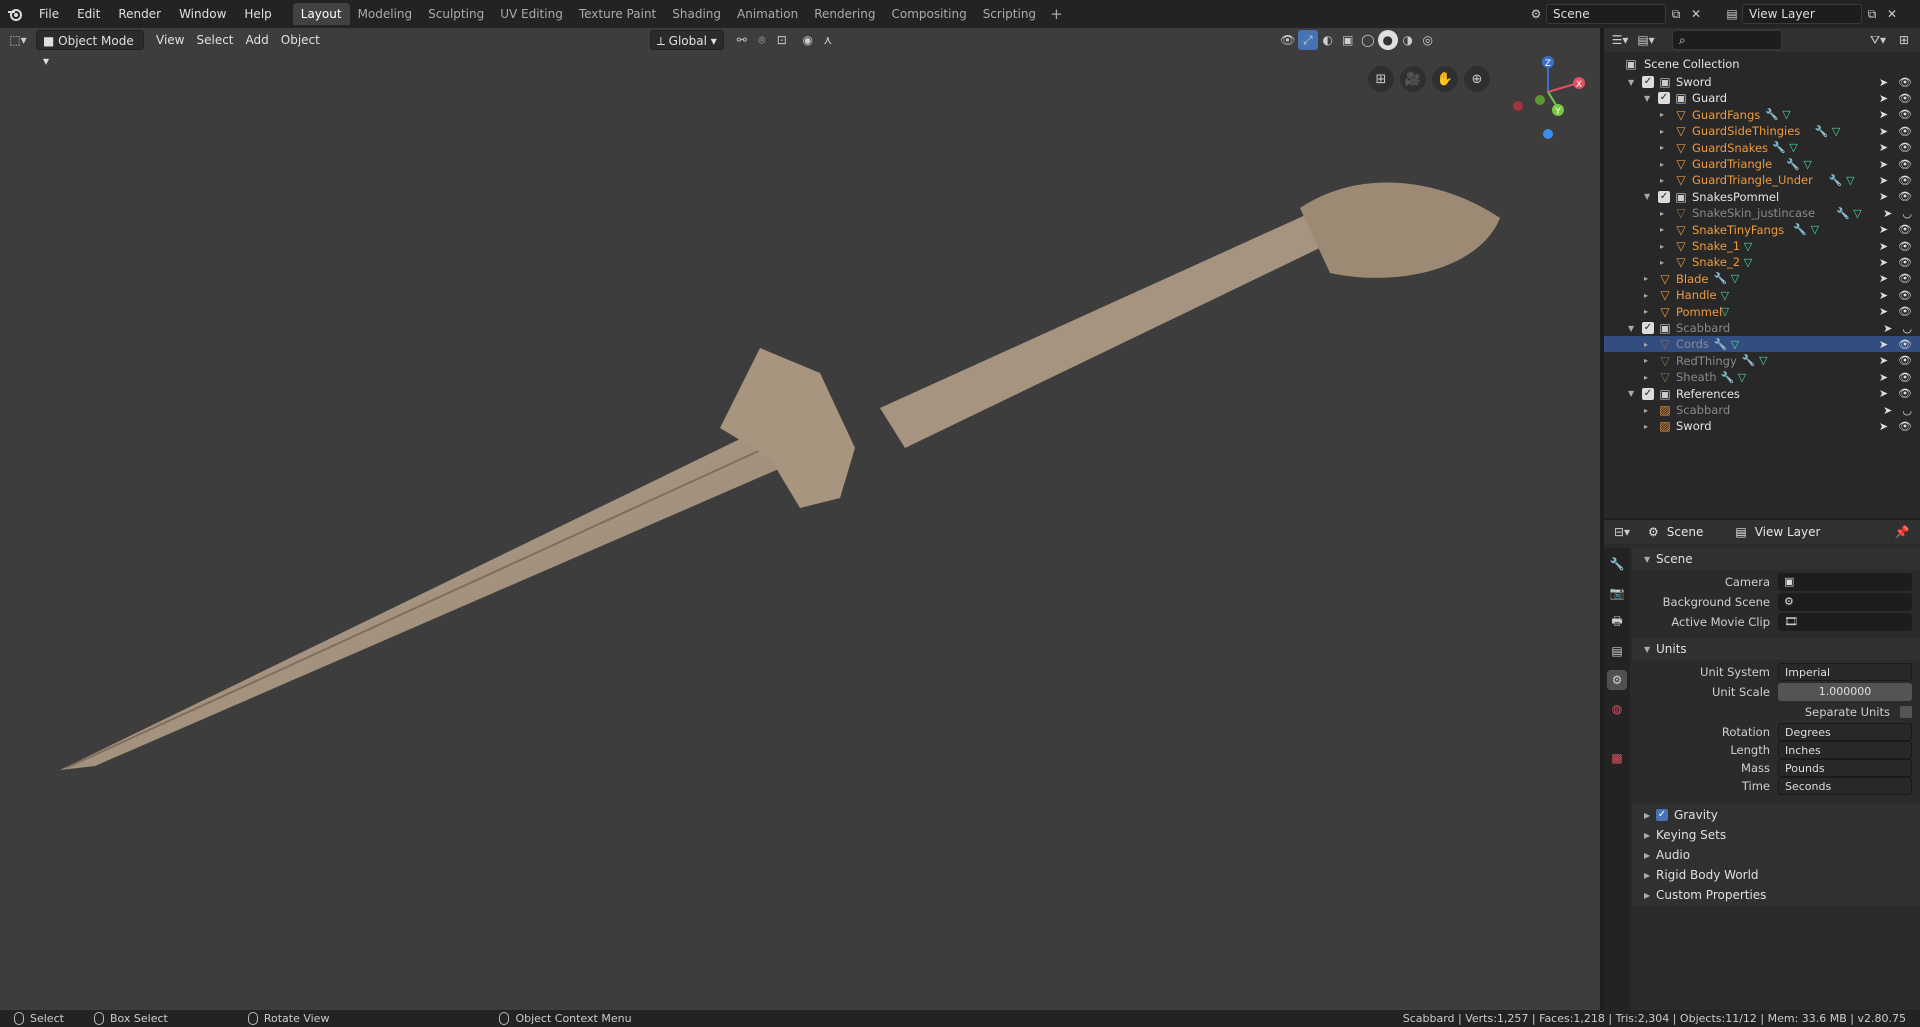  I want to click on view-layer-icon: ▤, so click(1732, 14).